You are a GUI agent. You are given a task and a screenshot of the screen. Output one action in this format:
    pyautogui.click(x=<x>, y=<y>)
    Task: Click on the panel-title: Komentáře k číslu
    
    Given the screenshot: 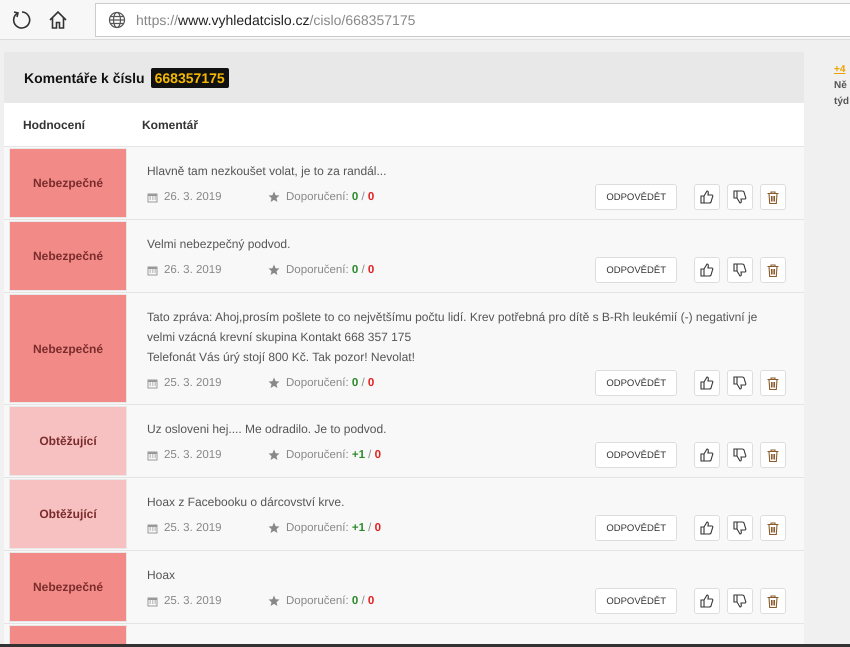 What is the action you would take?
    pyautogui.click(x=84, y=78)
    